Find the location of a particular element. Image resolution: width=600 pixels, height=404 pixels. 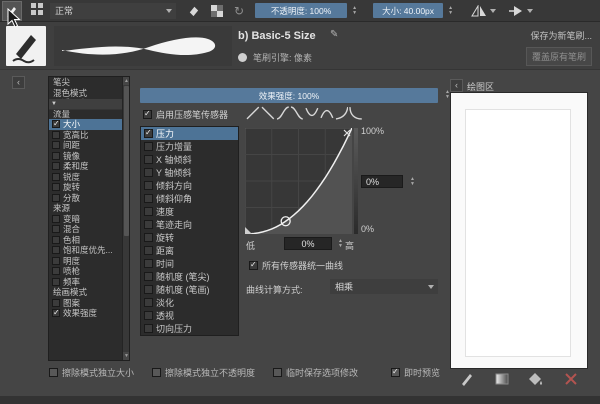

options-list-item: 流量 is located at coordinates (86, 114).